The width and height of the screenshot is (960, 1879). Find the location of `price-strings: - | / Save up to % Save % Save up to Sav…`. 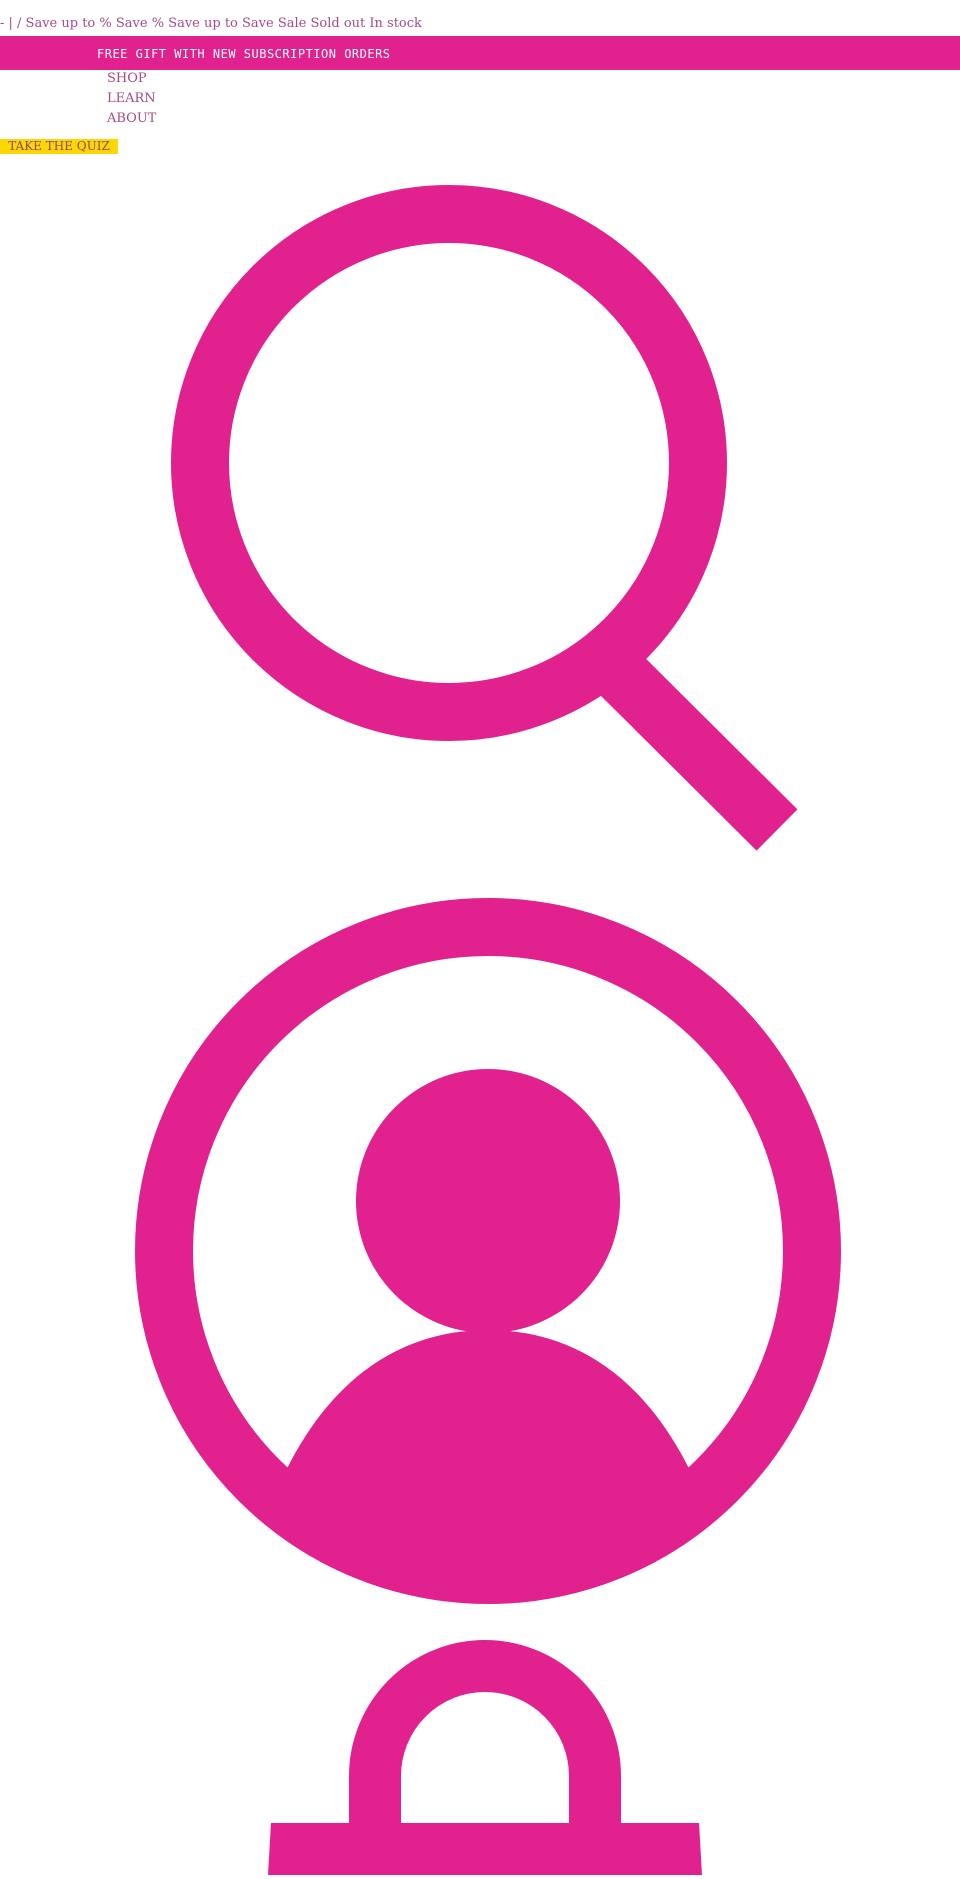

price-strings: - | / Save up to % Save % Save up to Sav… is located at coordinates (211, 23).